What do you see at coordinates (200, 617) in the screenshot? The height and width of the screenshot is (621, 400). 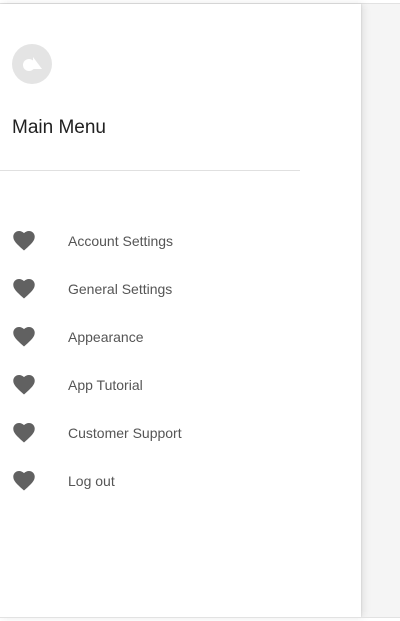 I see `bottom-border` at bounding box center [200, 617].